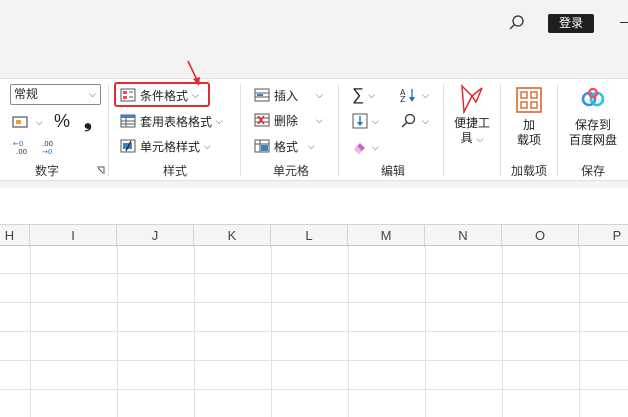 The height and width of the screenshot is (417, 628). Describe the element at coordinates (528, 140) in the screenshot. I see `addins-line2: 载项` at that location.